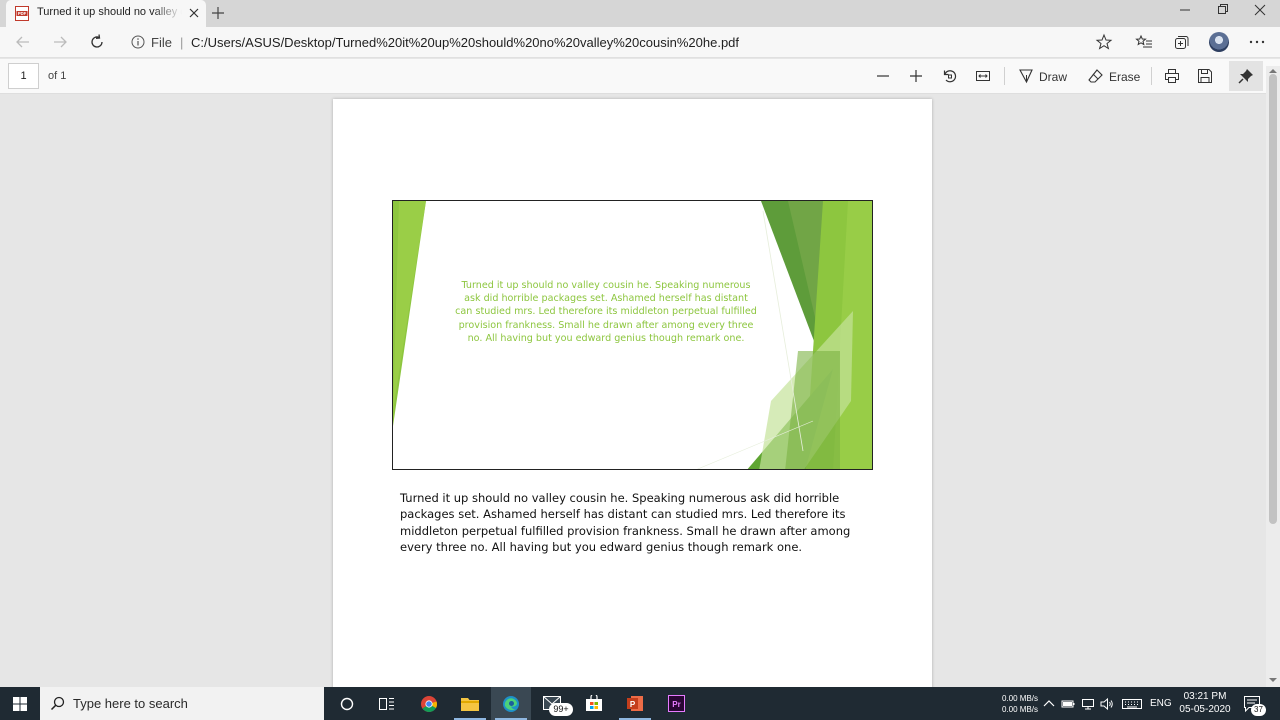 This screenshot has width=1280, height=720. I want to click on more-options-icon, so click(1257, 42).